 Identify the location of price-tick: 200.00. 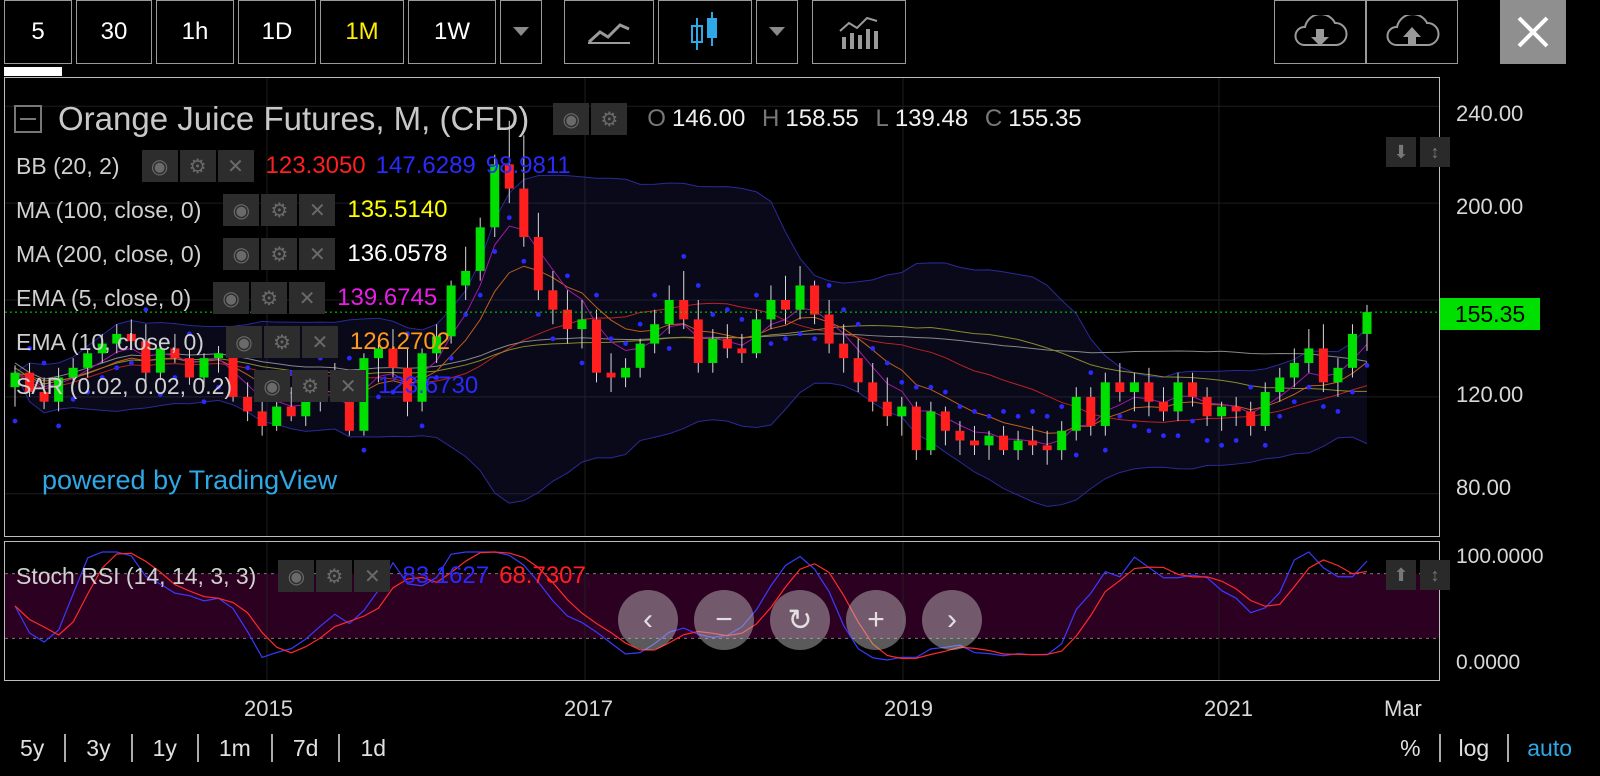
(1490, 206).